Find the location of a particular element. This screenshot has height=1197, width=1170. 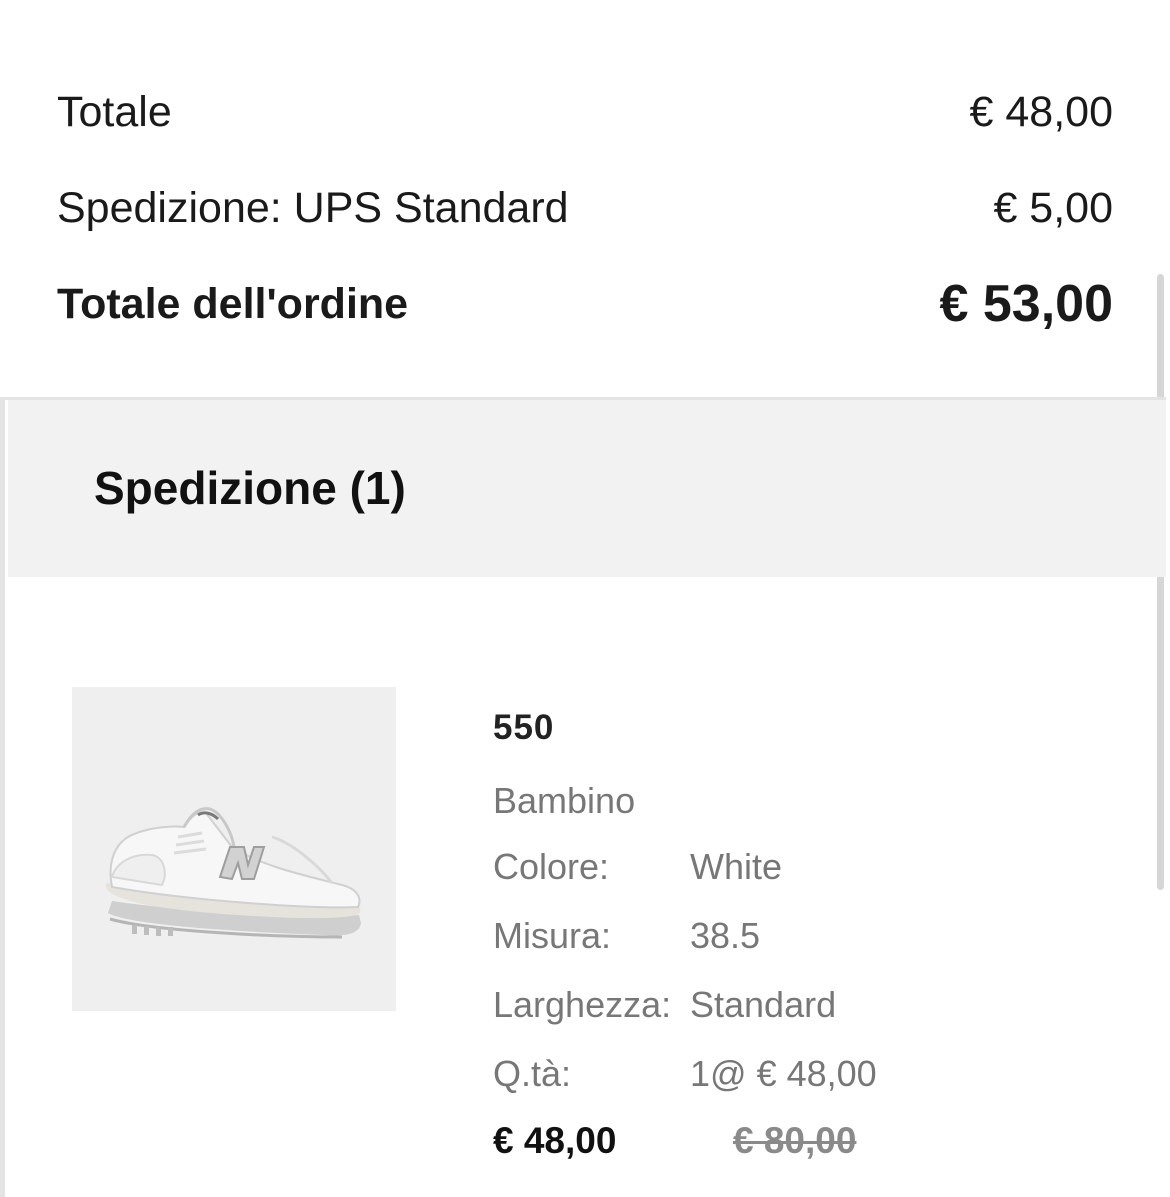

size-value: 38.5 is located at coordinates (725, 935).